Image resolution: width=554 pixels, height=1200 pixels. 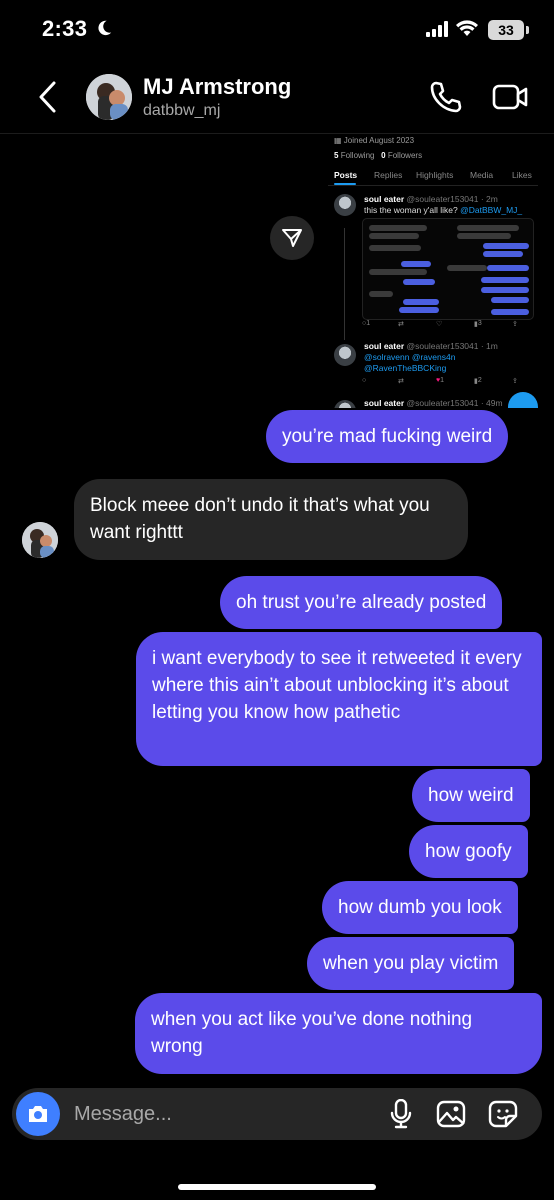 What do you see at coordinates (433, 403) in the screenshot?
I see `post-author: soul eater @souleater153041 · 49m` at bounding box center [433, 403].